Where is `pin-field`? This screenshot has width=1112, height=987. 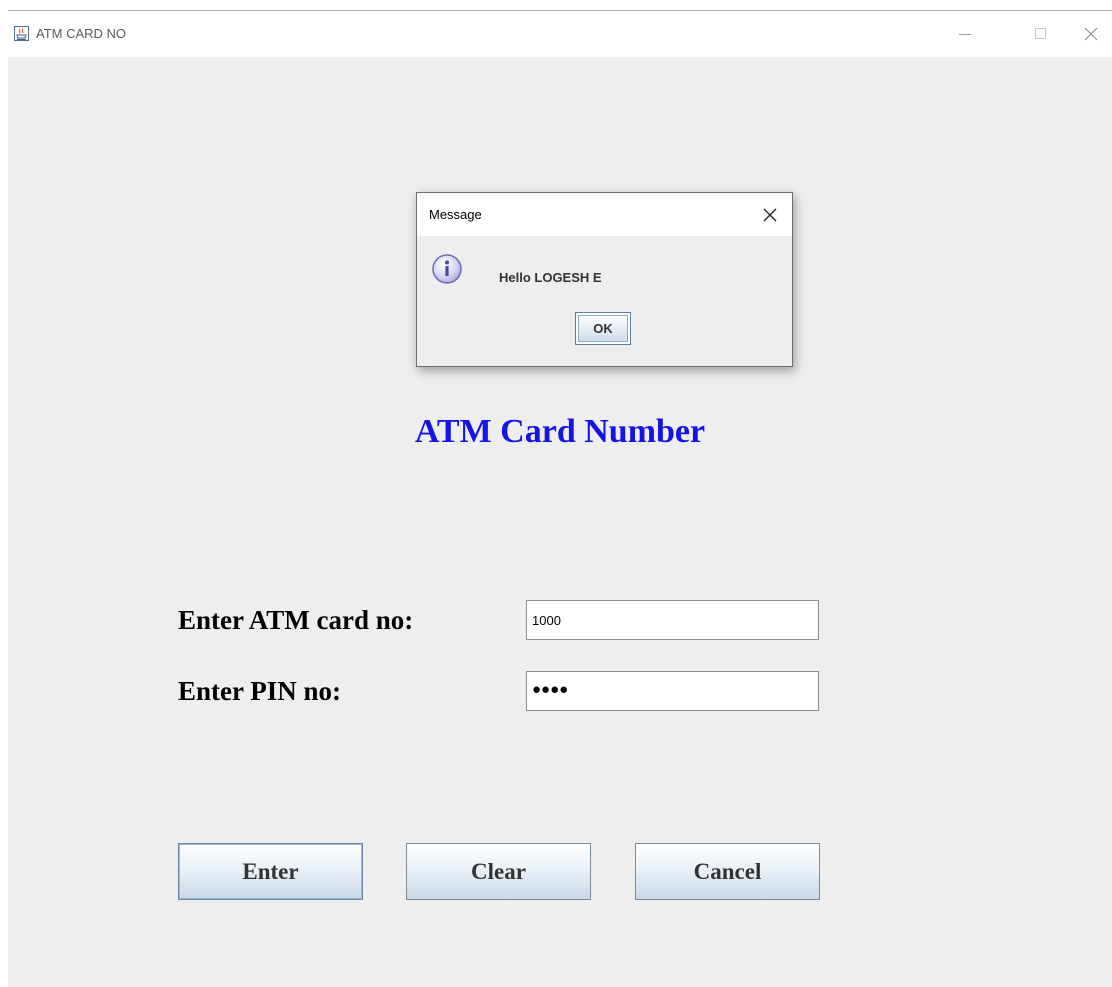 pin-field is located at coordinates (672, 691).